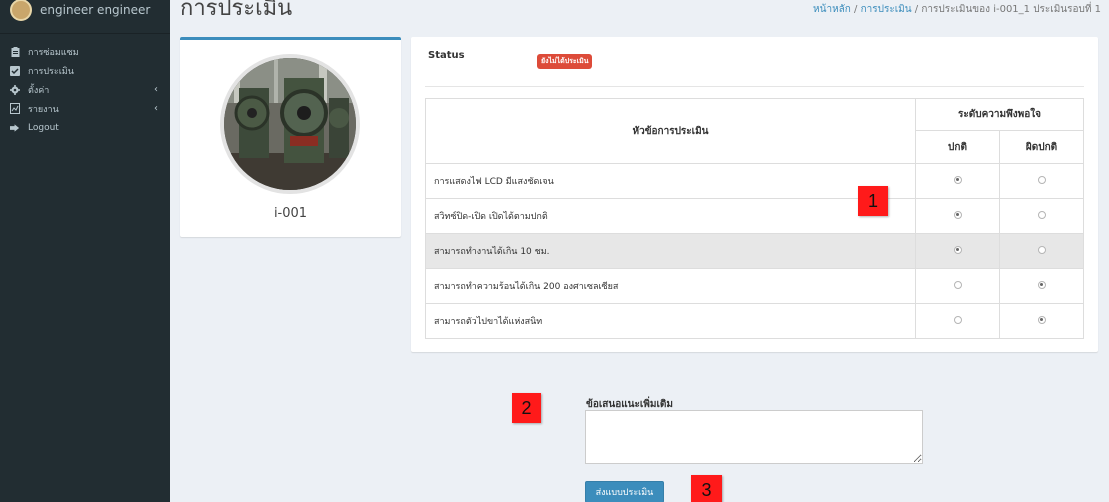  Describe the element at coordinates (15, 89) in the screenshot. I see `gear-icon` at that location.